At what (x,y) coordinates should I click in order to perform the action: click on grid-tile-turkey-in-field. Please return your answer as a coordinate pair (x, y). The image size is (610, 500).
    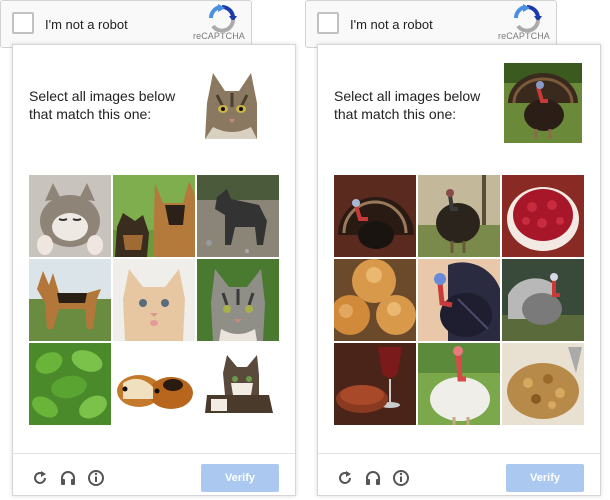
    Looking at the image, I should click on (459, 216).